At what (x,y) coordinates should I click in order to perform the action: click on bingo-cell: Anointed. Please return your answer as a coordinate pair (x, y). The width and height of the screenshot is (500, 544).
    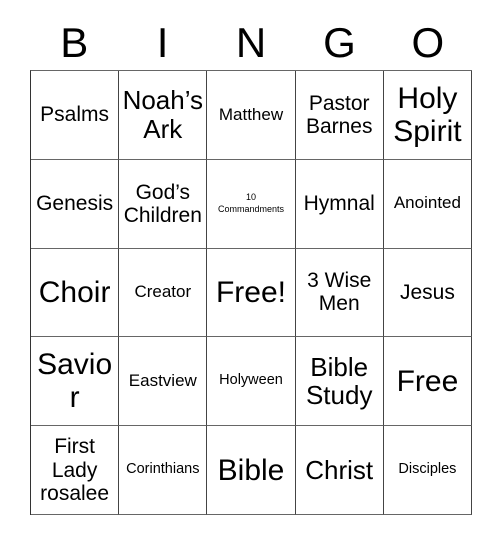
    Looking at the image, I should click on (428, 204).